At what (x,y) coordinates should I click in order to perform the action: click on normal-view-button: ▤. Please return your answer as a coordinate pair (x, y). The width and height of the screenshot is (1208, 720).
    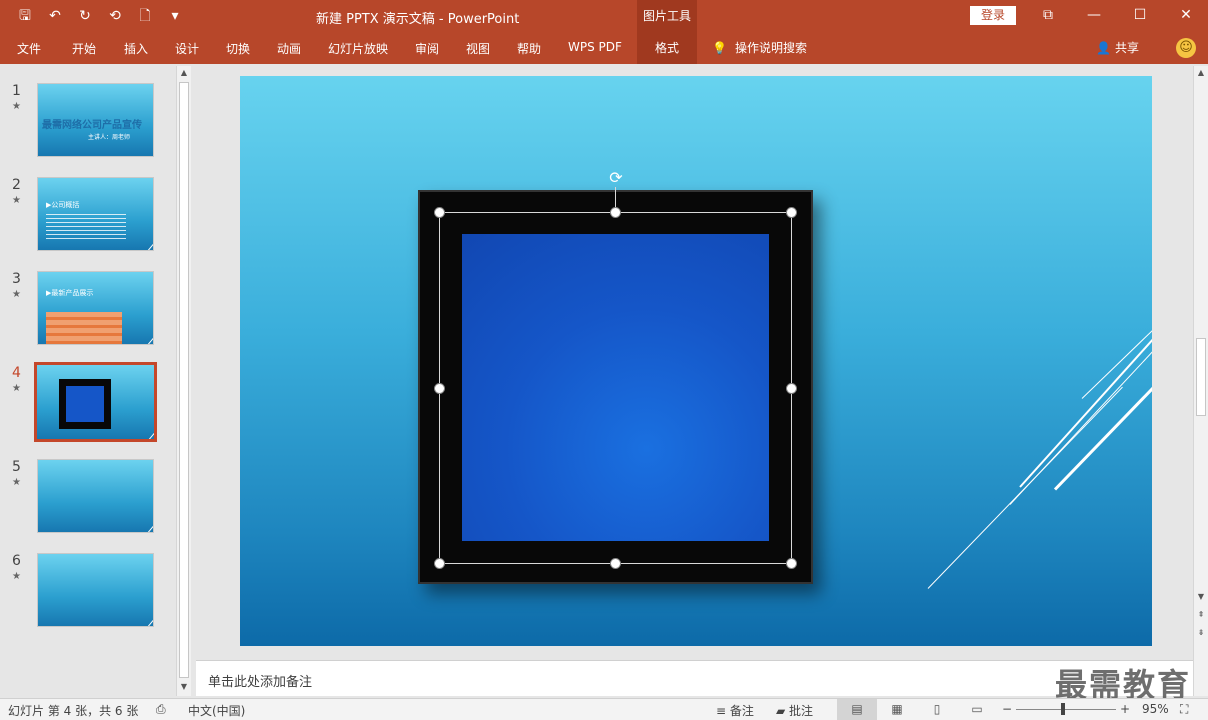
    Looking at the image, I should click on (857, 709).